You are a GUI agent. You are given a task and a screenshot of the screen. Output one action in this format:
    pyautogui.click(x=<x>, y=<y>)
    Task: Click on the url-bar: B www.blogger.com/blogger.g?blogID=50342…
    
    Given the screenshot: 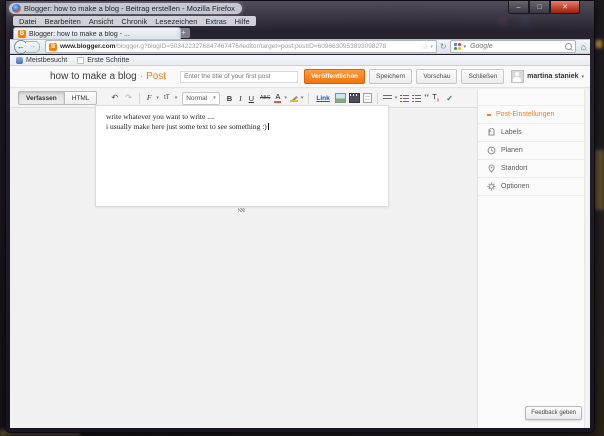 What is the action you would take?
    pyautogui.click(x=241, y=46)
    